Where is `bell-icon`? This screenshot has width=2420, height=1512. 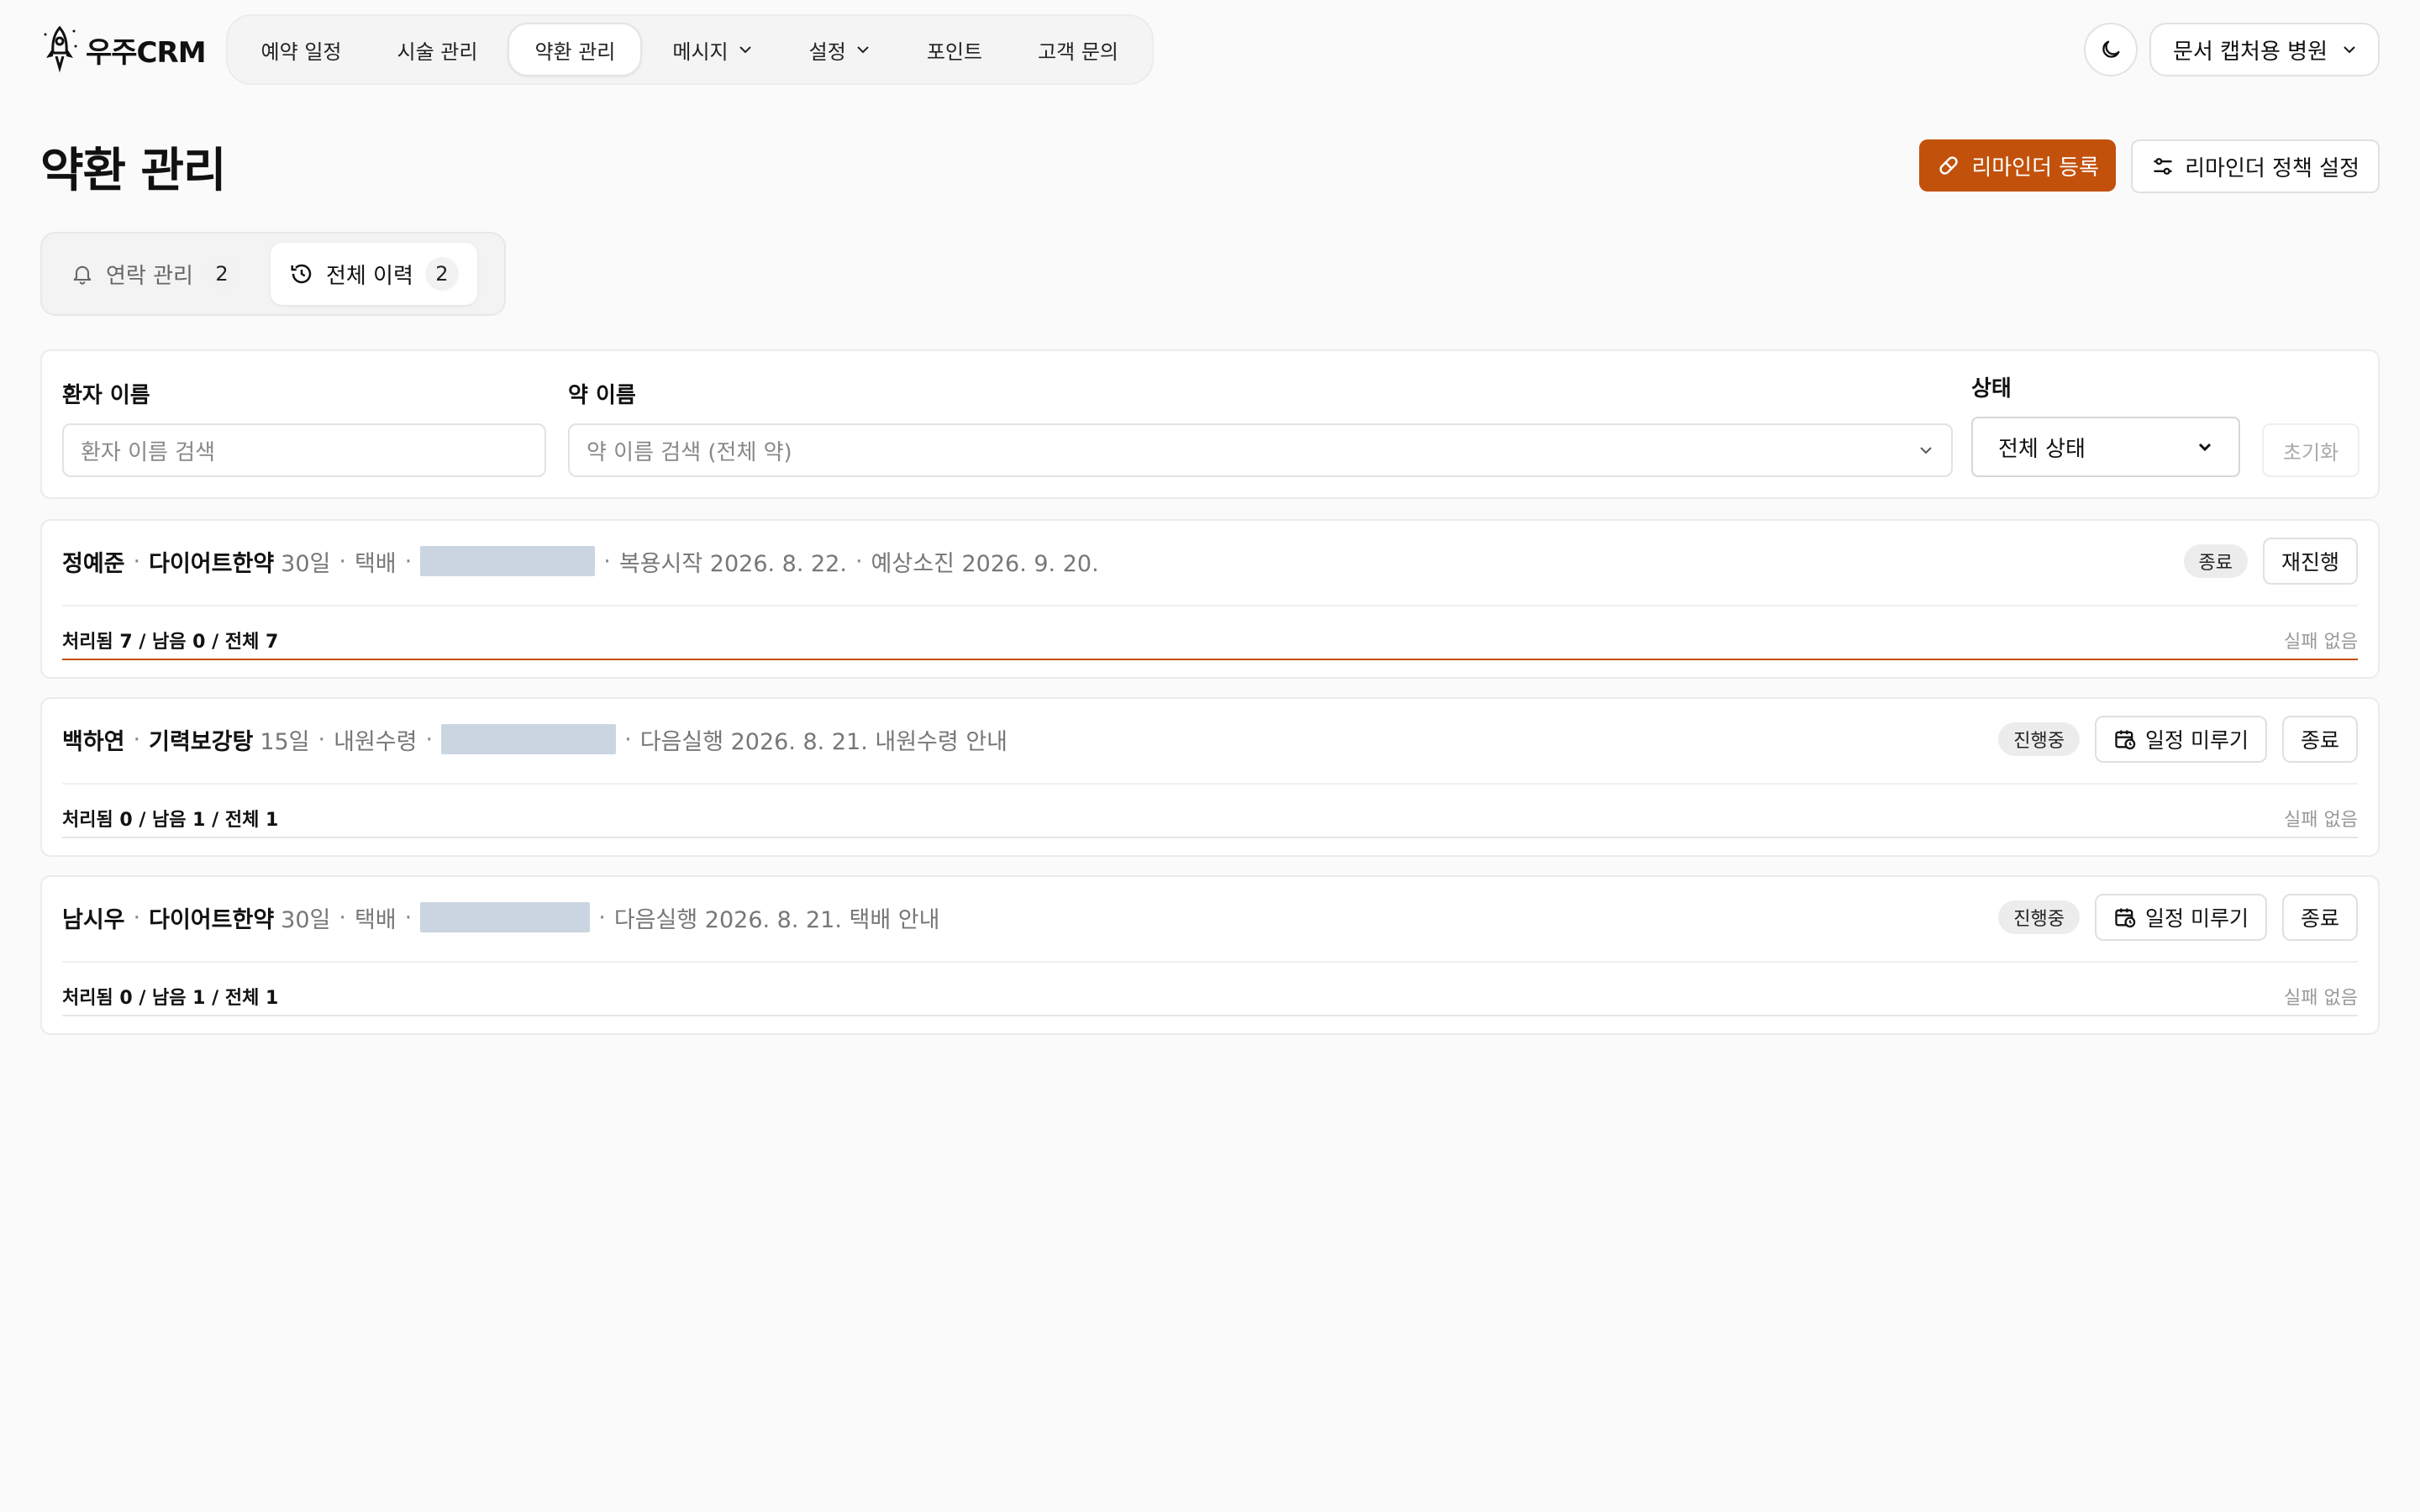
bell-icon is located at coordinates (82, 275).